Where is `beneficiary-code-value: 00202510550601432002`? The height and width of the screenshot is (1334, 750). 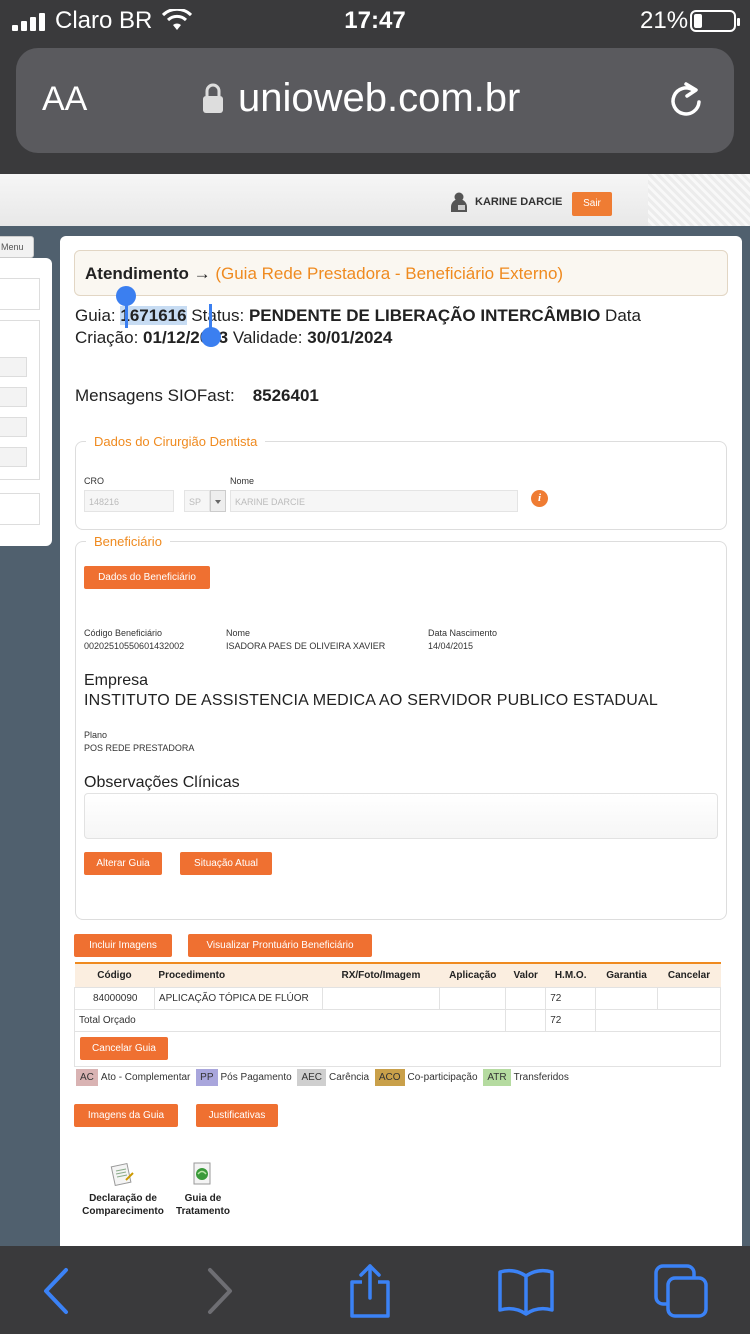
beneficiary-code-value: 00202510550601432002 is located at coordinates (134, 646).